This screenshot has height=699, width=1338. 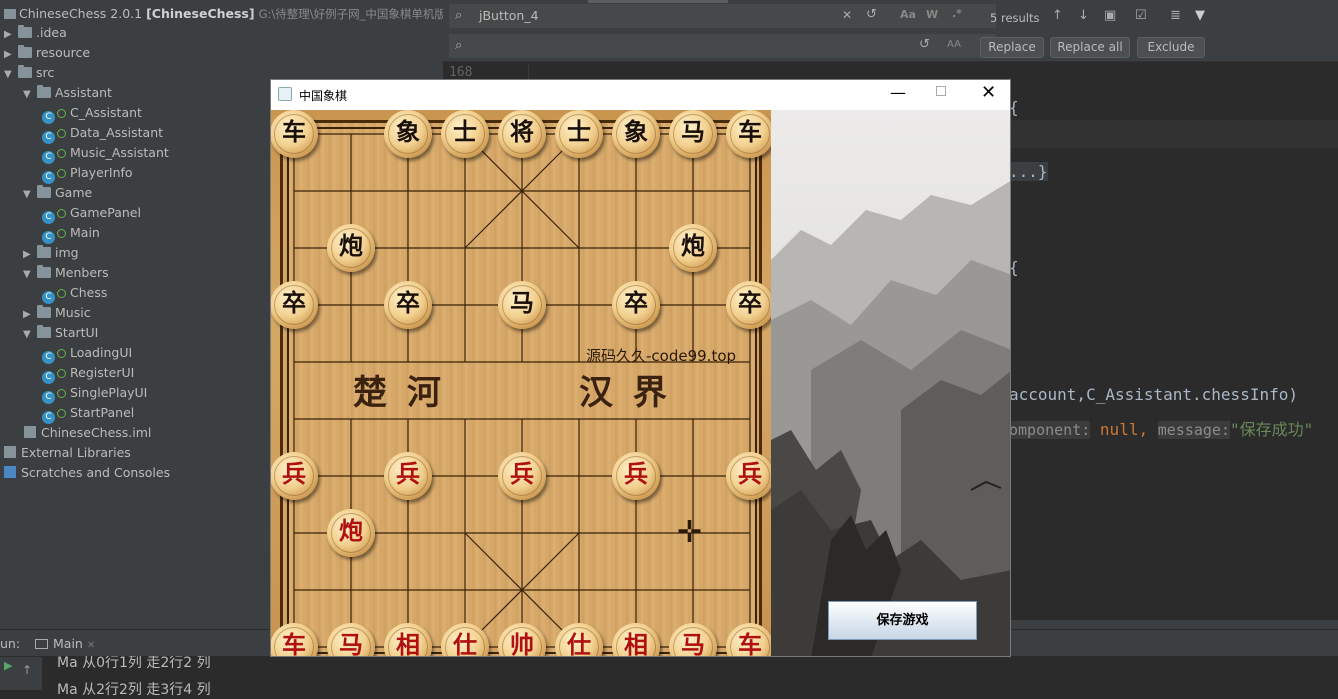 What do you see at coordinates (988, 92) in the screenshot?
I see `close-icon: ✕` at bounding box center [988, 92].